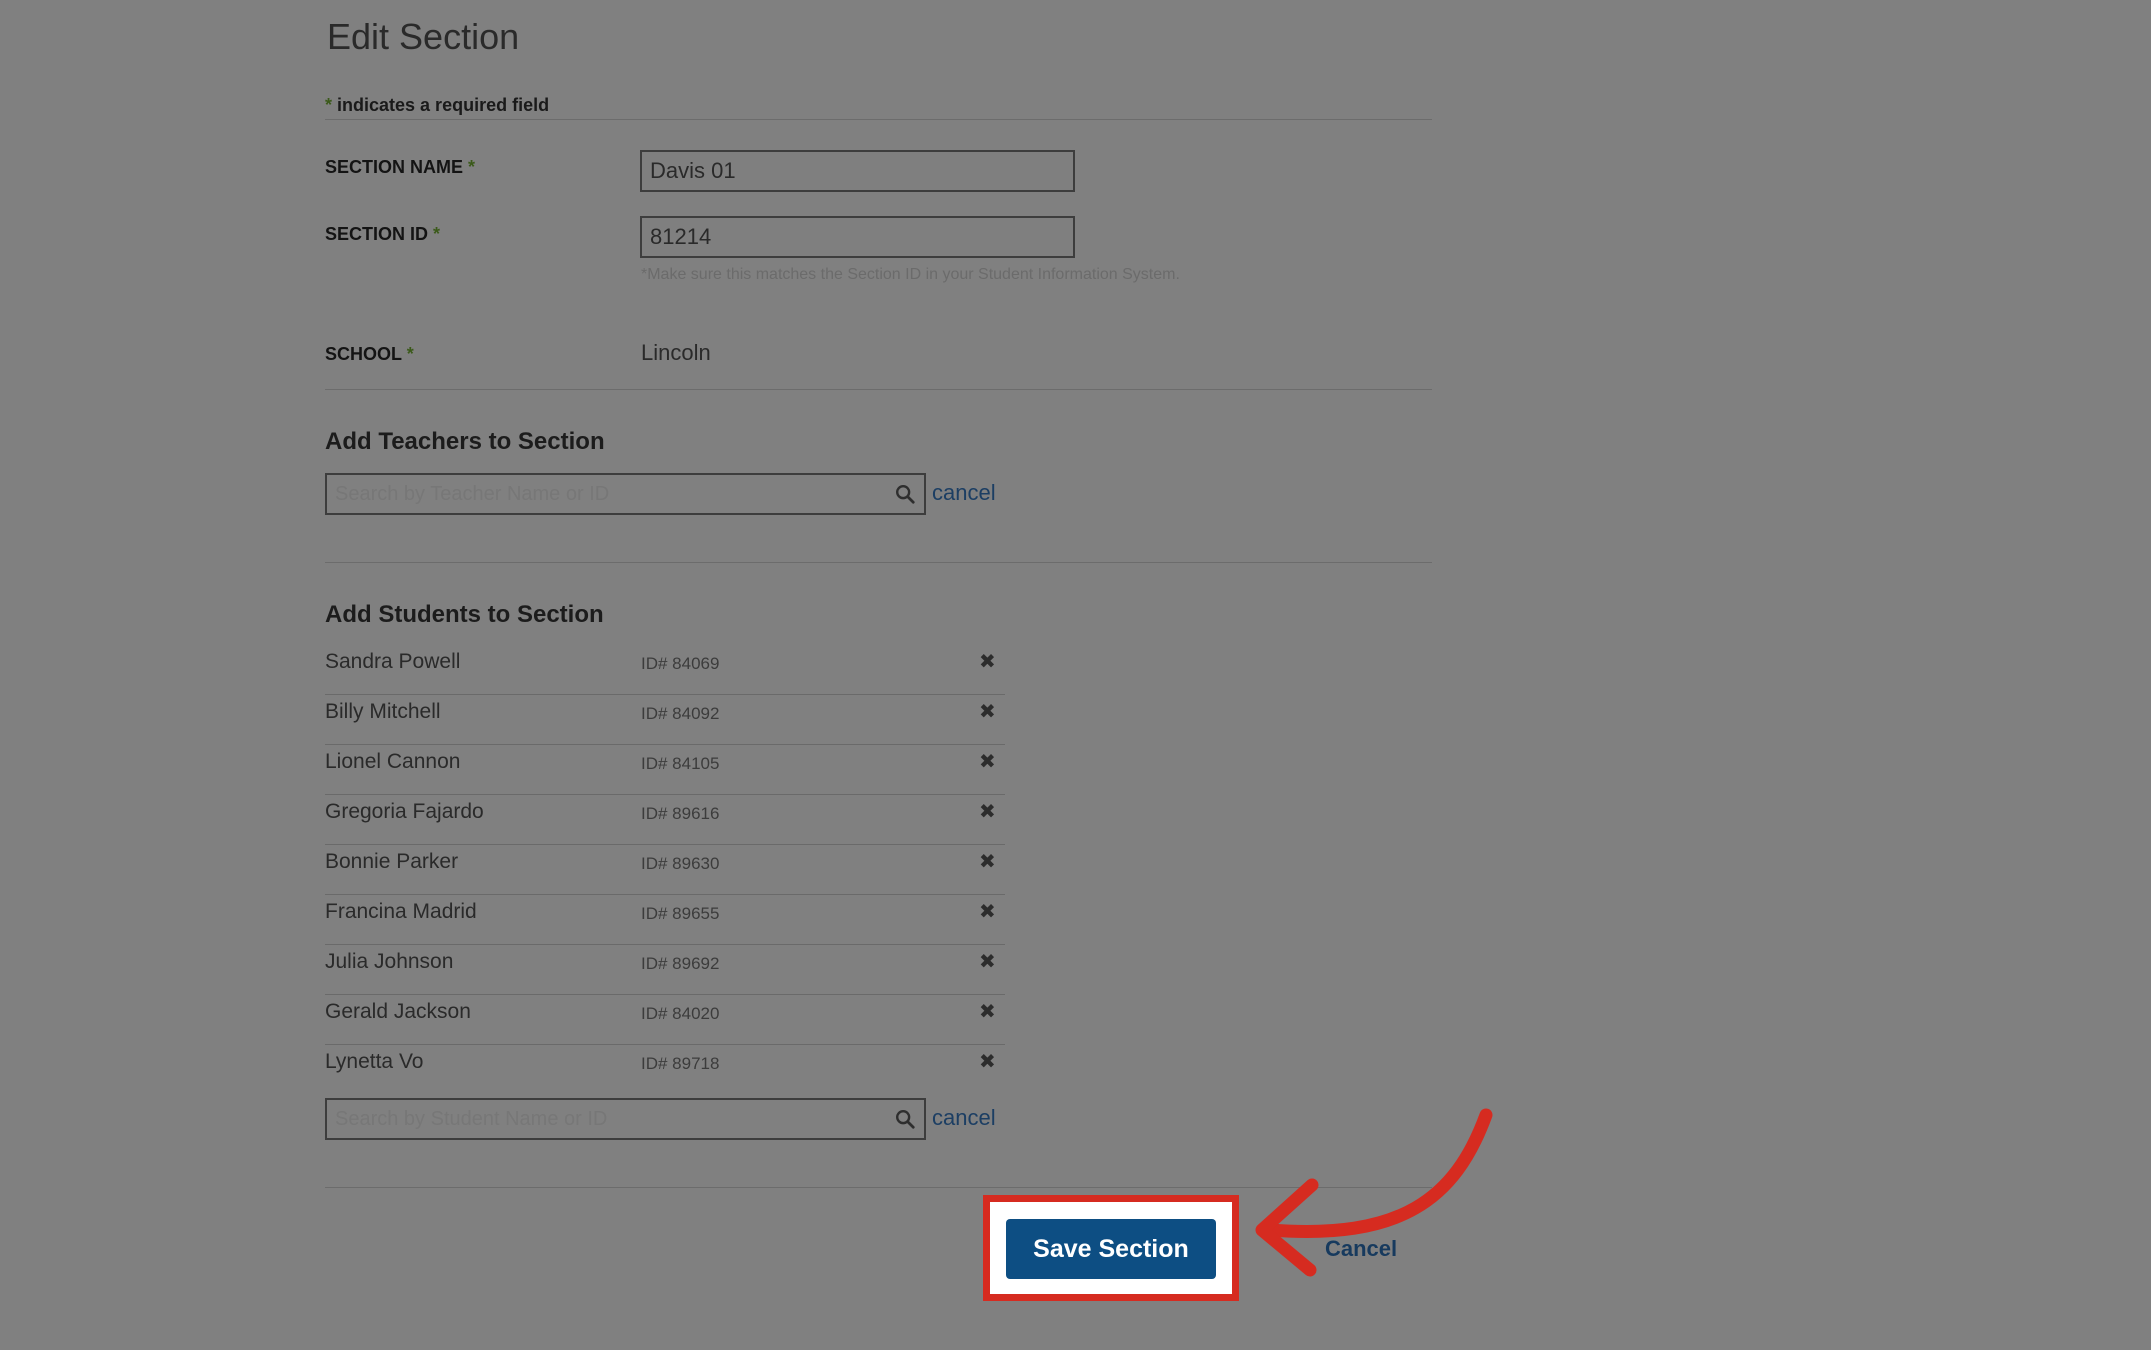  Describe the element at coordinates (680, 713) in the screenshot. I see `student-id: ID# 84092` at that location.